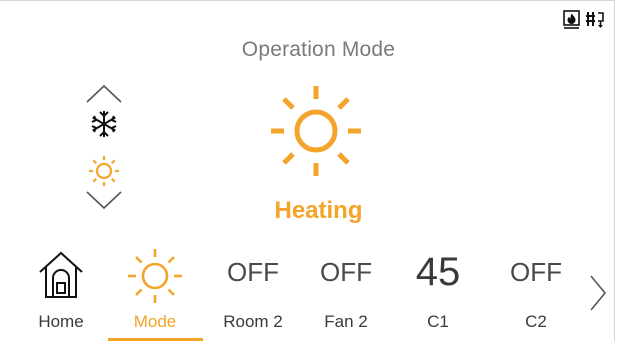  What do you see at coordinates (598, 295) in the screenshot?
I see `chevron-right-icon` at bounding box center [598, 295].